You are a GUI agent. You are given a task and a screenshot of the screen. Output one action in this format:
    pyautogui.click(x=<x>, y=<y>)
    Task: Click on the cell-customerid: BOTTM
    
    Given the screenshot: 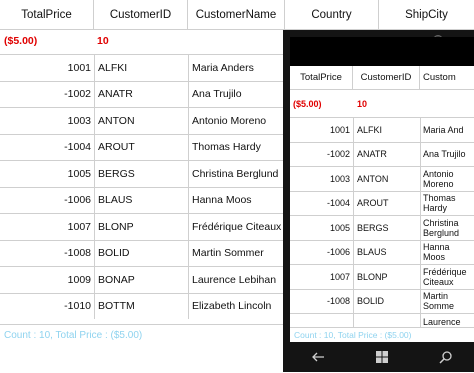 What is the action you would take?
    pyautogui.click(x=141, y=306)
    